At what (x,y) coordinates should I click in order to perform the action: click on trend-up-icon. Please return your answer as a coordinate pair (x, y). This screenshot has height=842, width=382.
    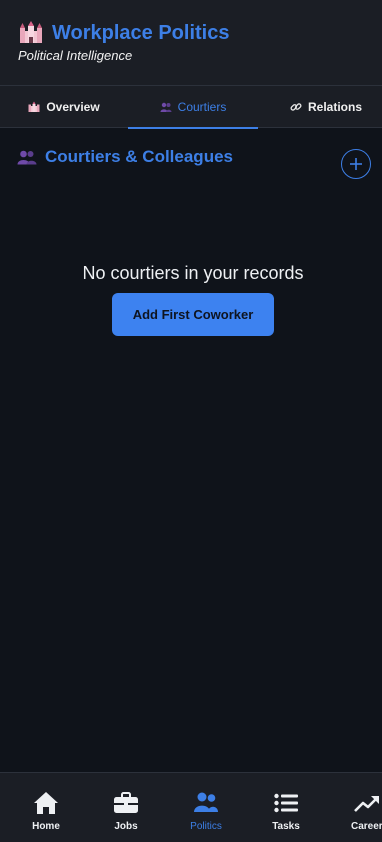
    Looking at the image, I should click on (366, 804).